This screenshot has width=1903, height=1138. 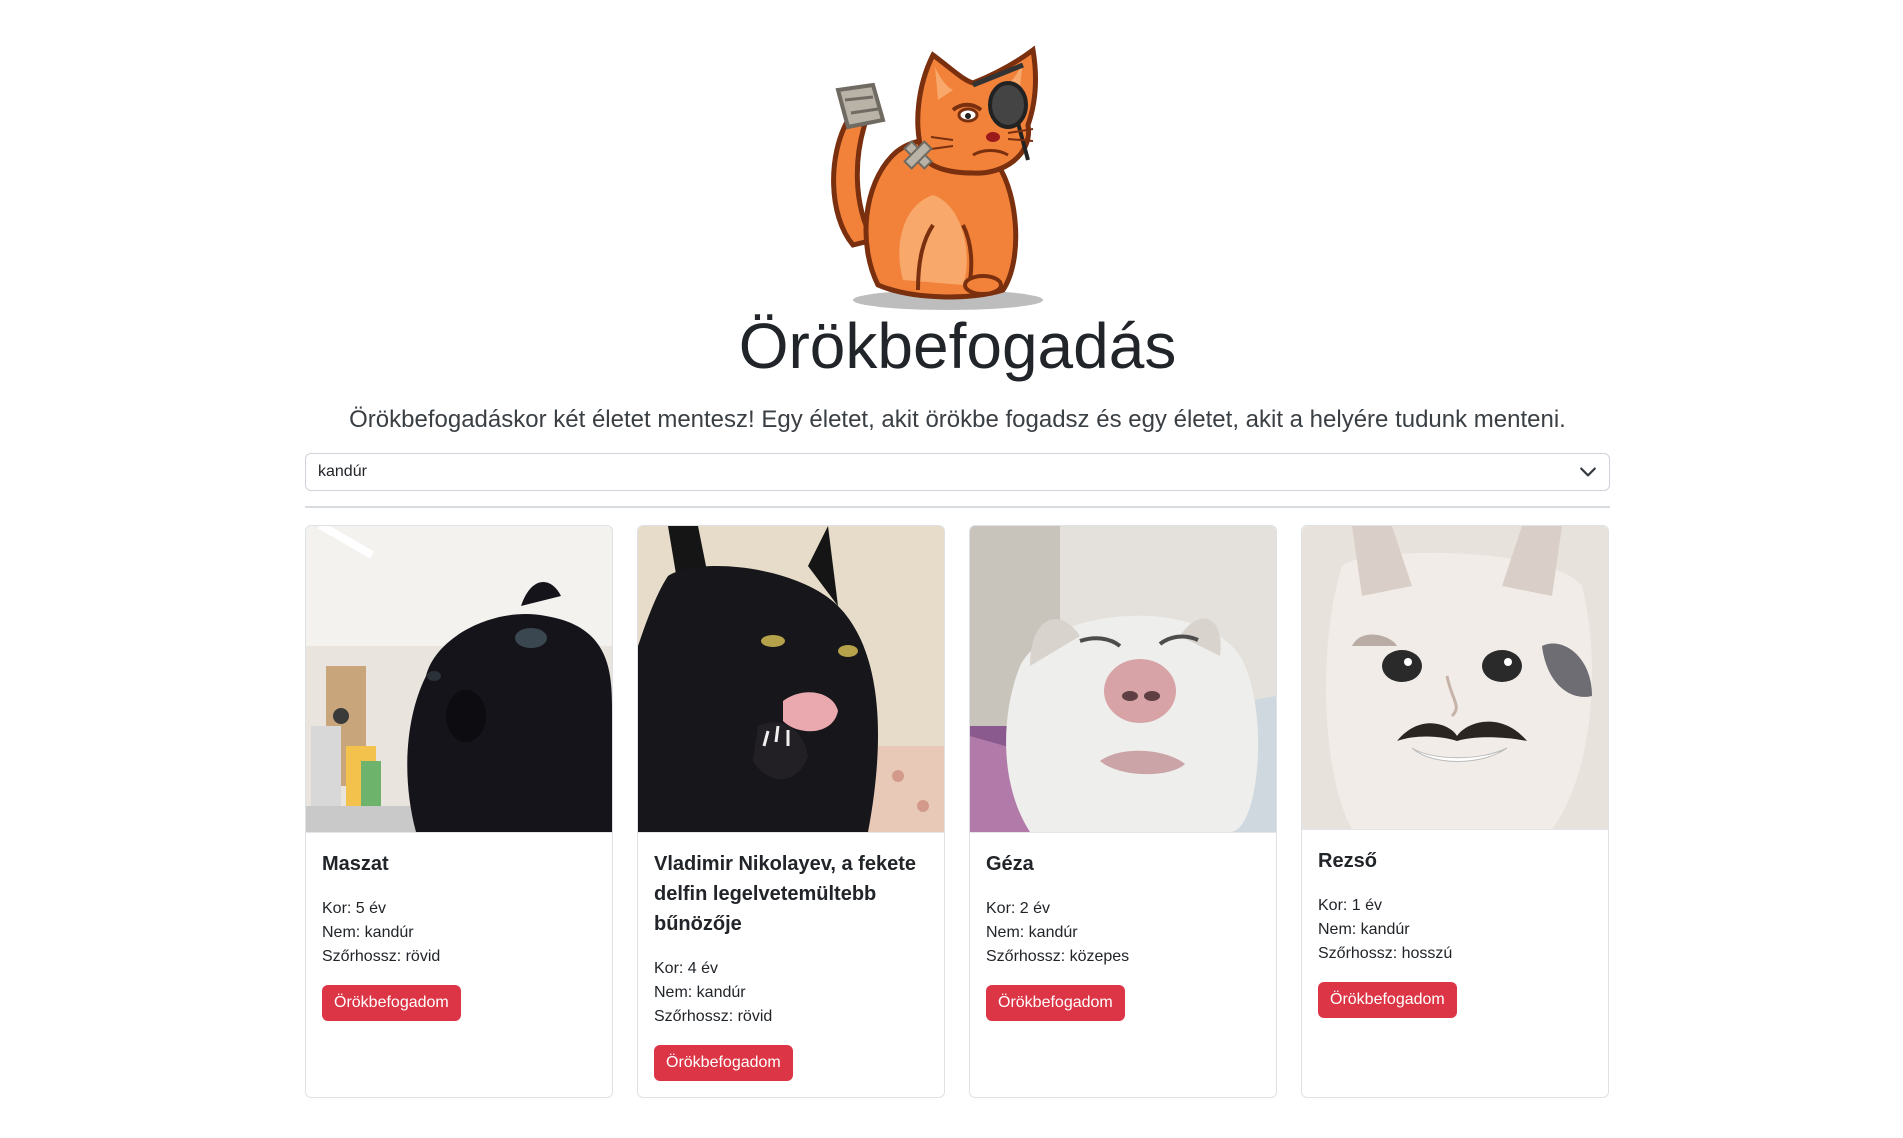 What do you see at coordinates (1385, 953) in the screenshot?
I see `cat-fur: Szőrhossz: hosszú` at bounding box center [1385, 953].